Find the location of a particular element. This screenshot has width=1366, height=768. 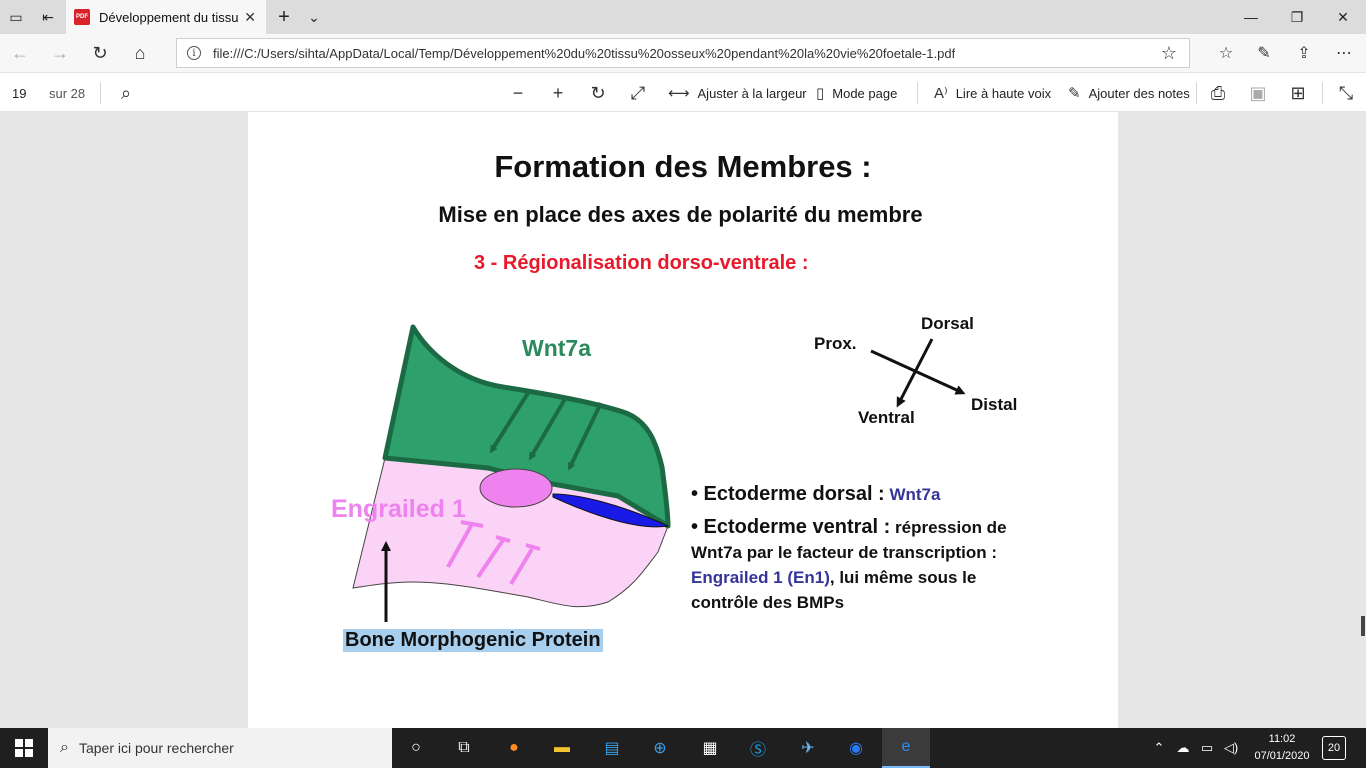

tray-chevron-icon: ⌃ is located at coordinates (1159, 748).